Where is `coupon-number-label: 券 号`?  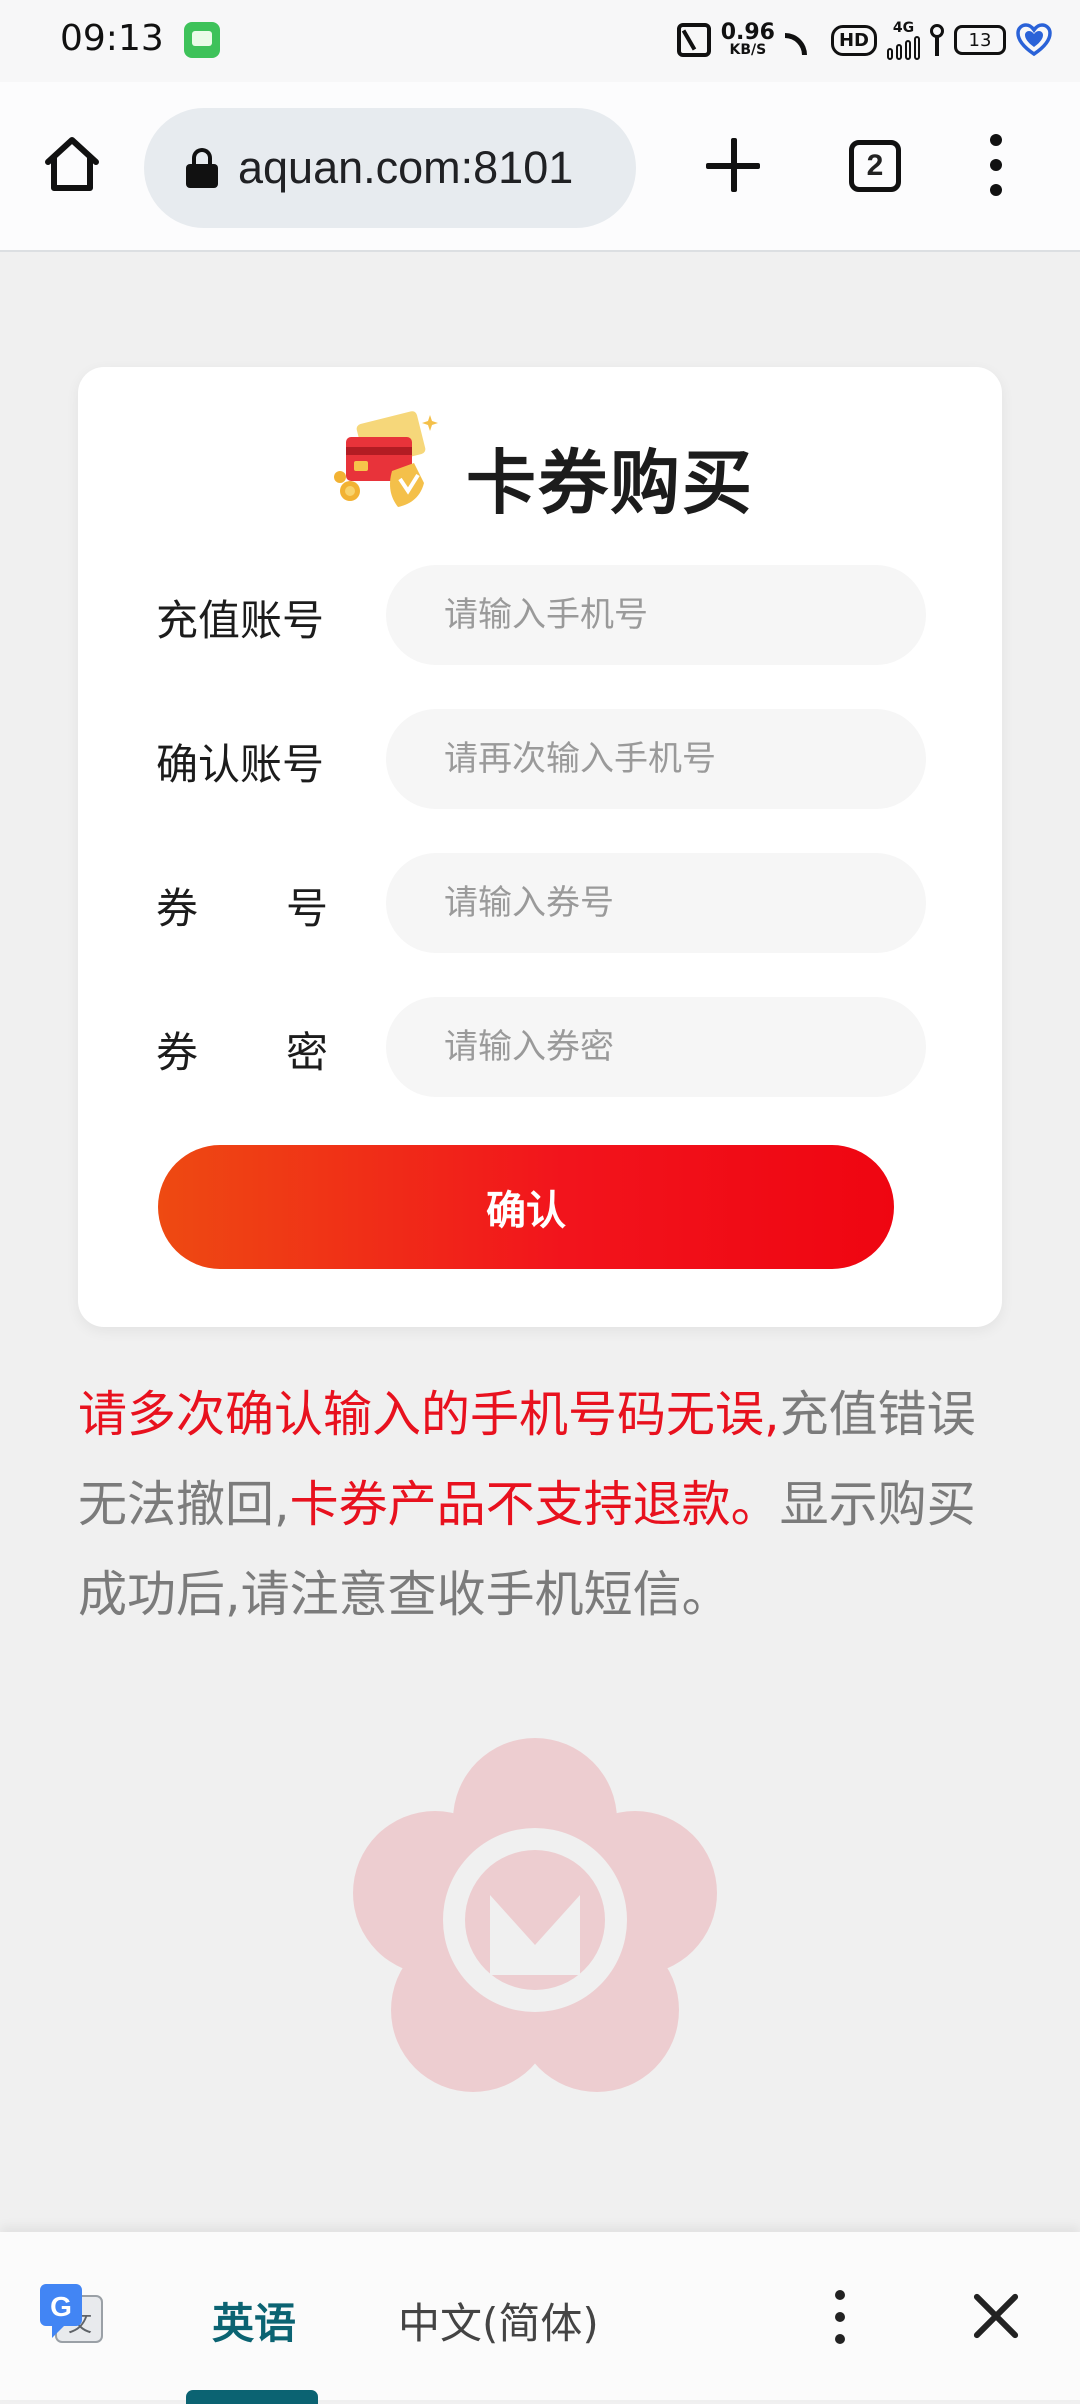
coupon-number-label: 券 号 is located at coordinates (242, 905).